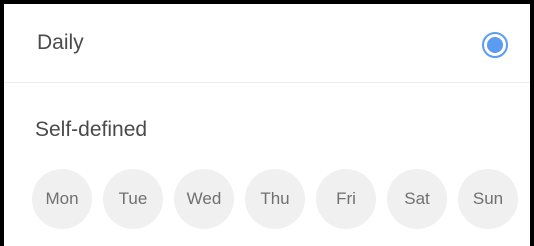  I want to click on day-chip-wed: Wed, so click(204, 199).